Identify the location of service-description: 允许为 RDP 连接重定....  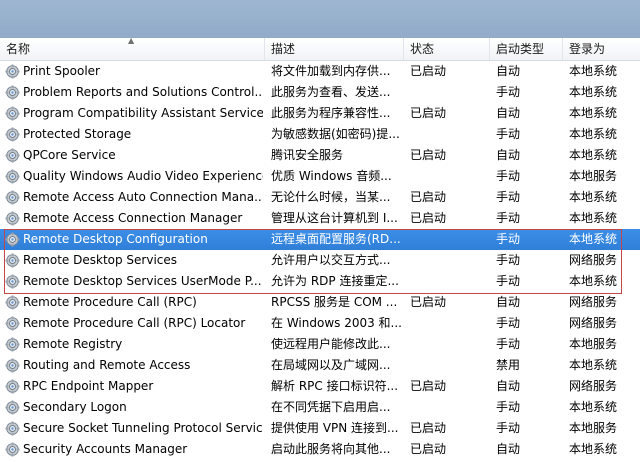
(335, 281).